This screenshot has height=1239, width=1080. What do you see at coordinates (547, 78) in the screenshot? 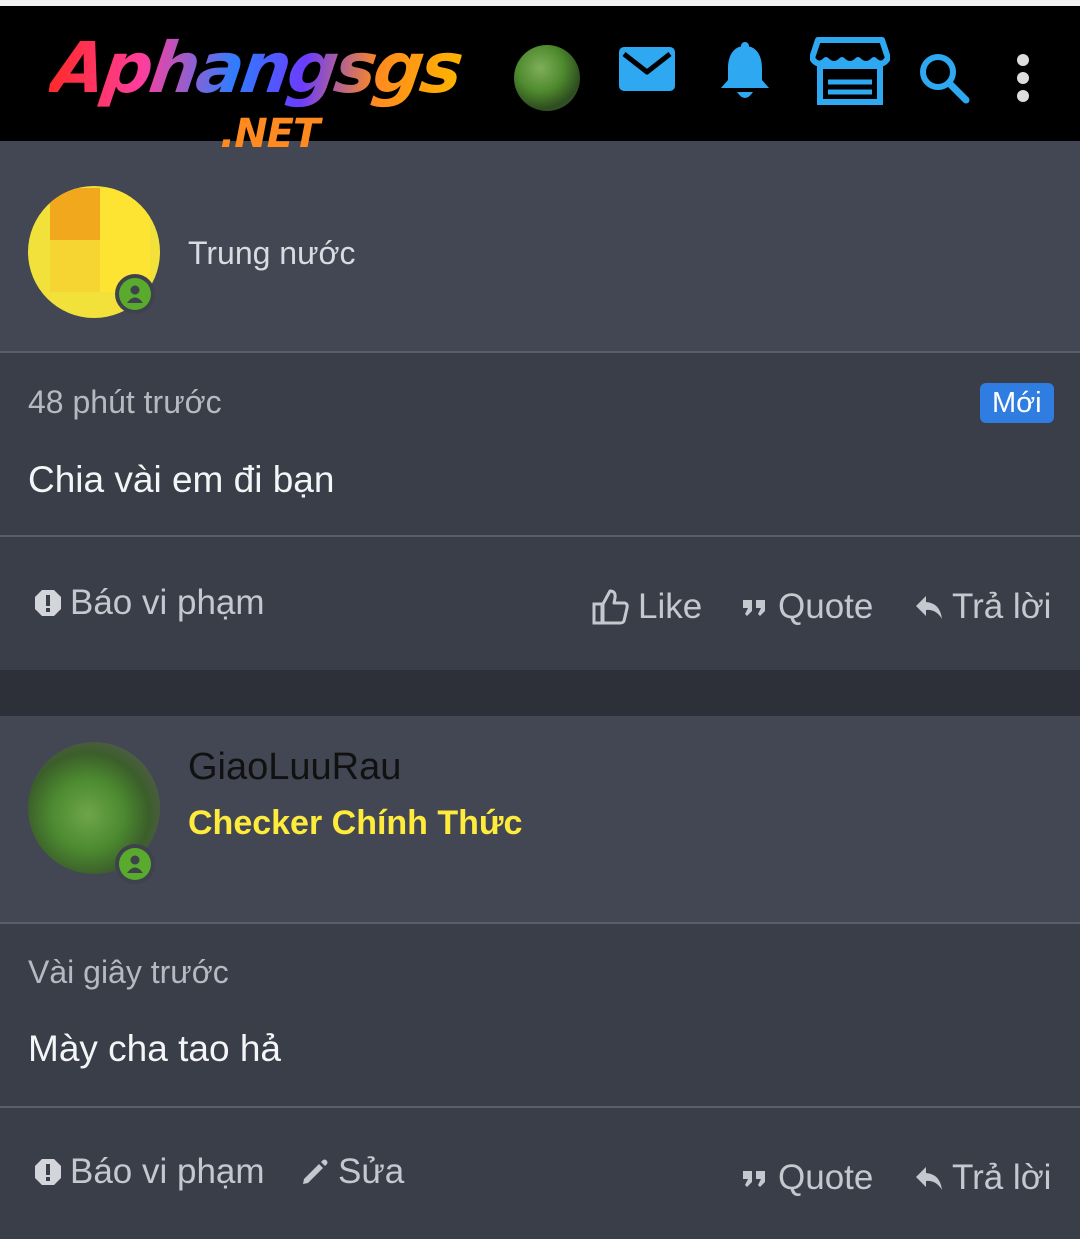
I see `user-avatar` at bounding box center [547, 78].